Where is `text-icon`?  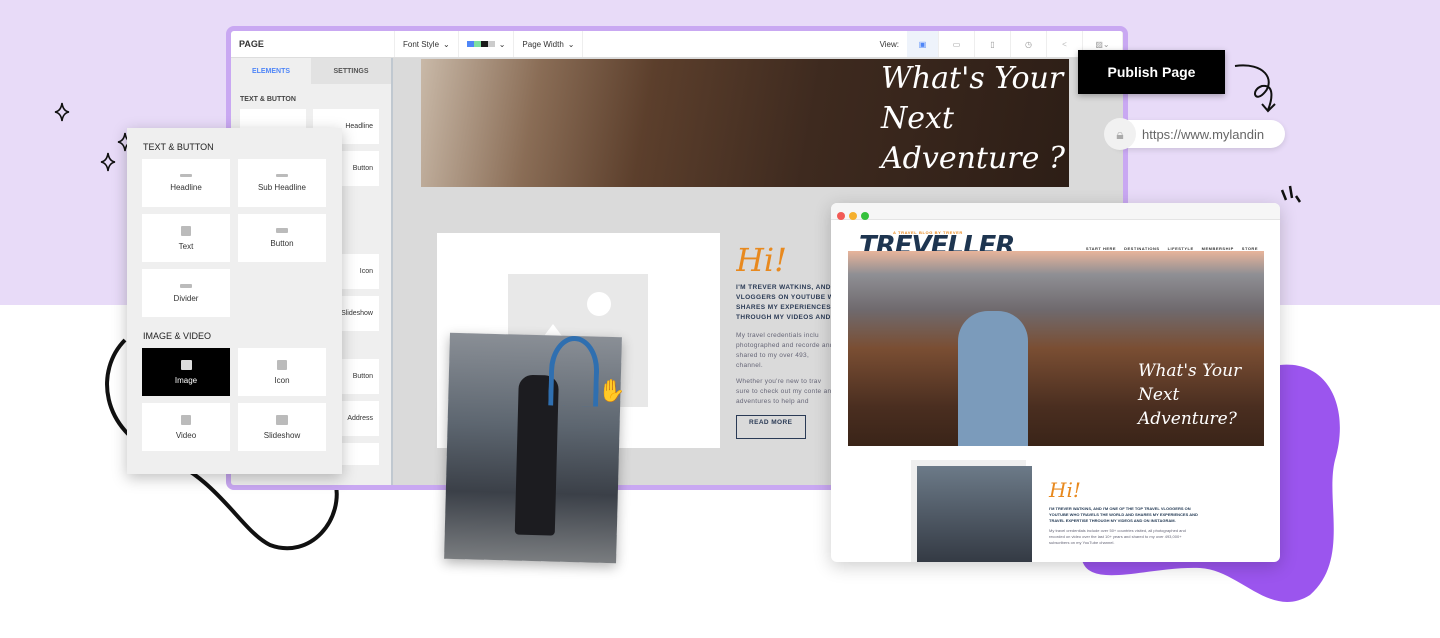
text-icon is located at coordinates (186, 230).